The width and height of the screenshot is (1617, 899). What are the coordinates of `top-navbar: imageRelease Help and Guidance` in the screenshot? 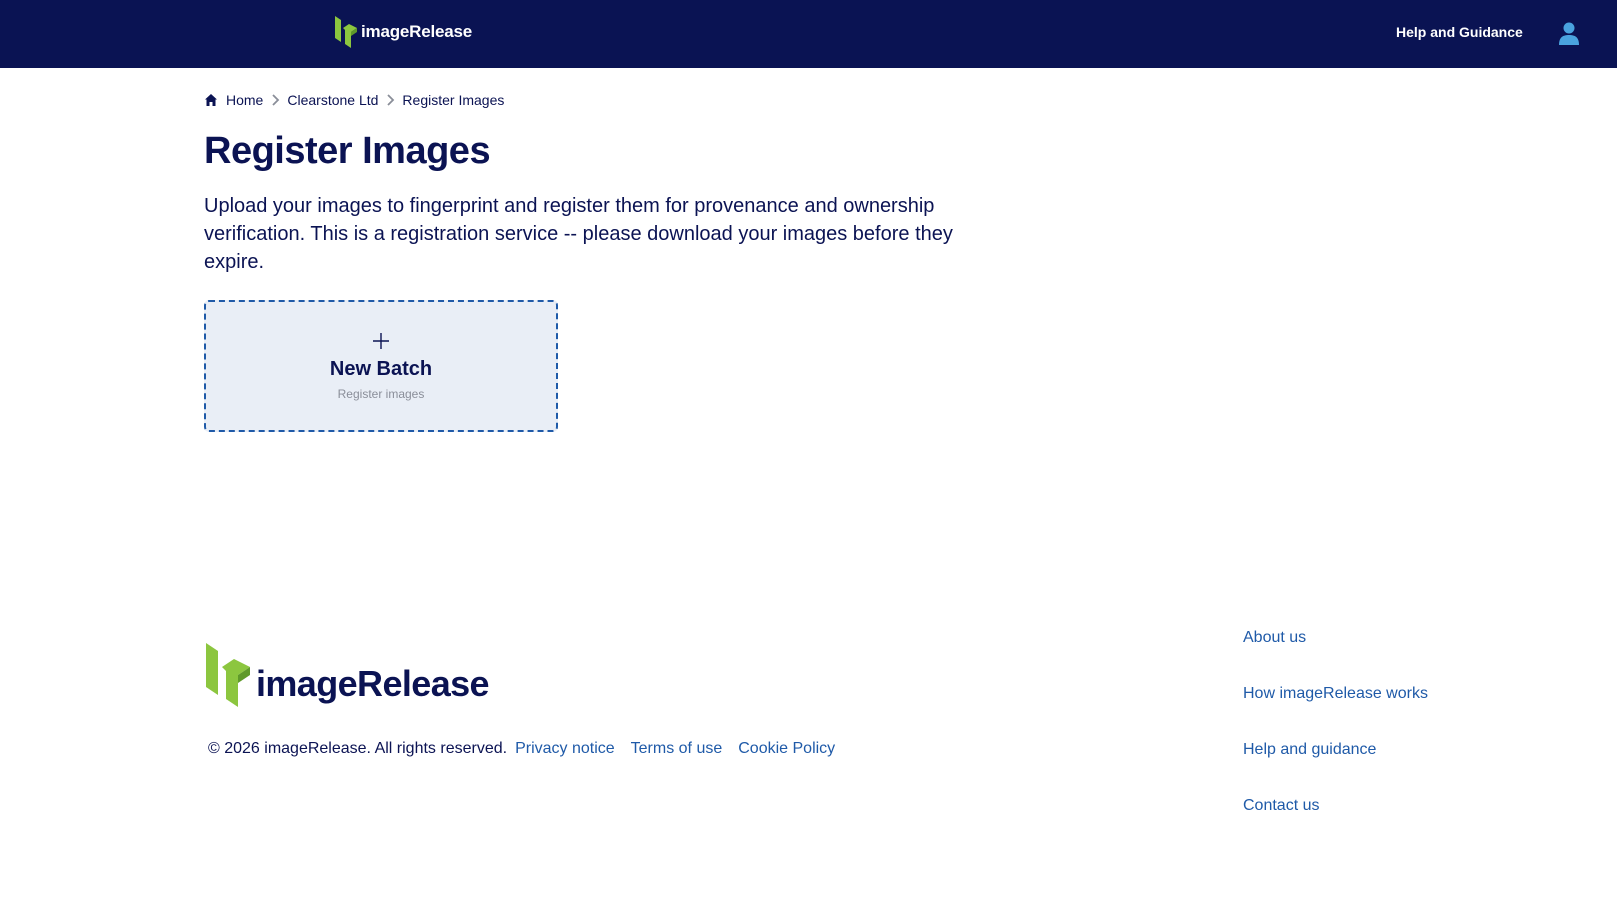 It's located at (808, 34).